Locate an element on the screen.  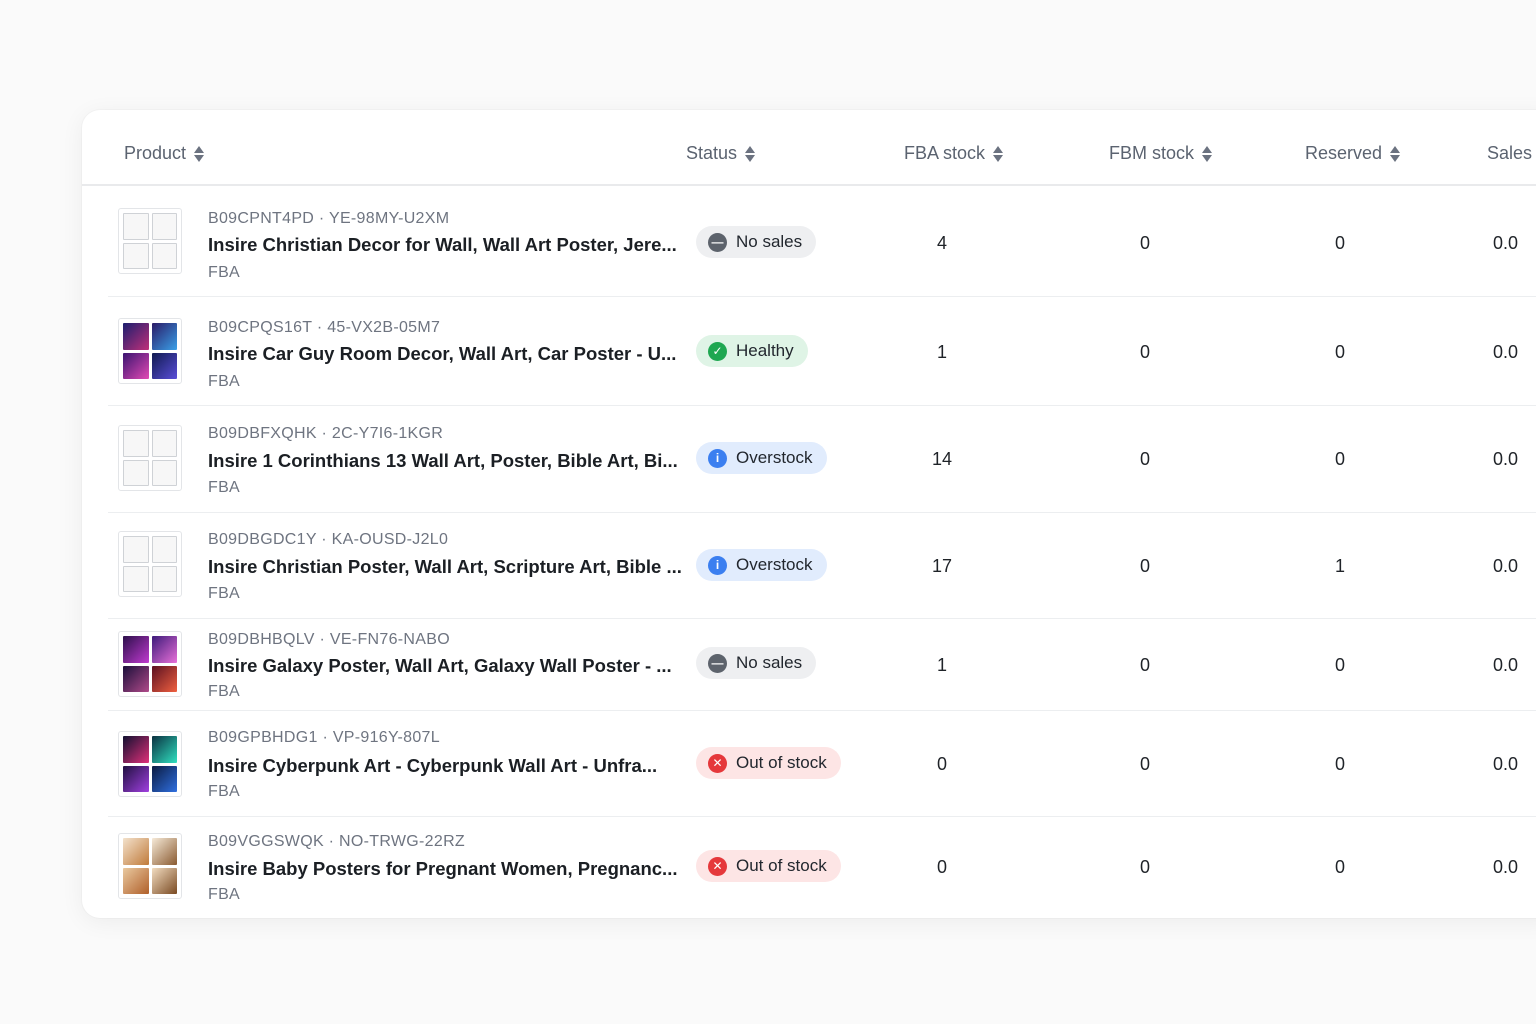
product-ids: B09VGGSWQK · NO-TRWG-22RZ is located at coordinates (337, 841).